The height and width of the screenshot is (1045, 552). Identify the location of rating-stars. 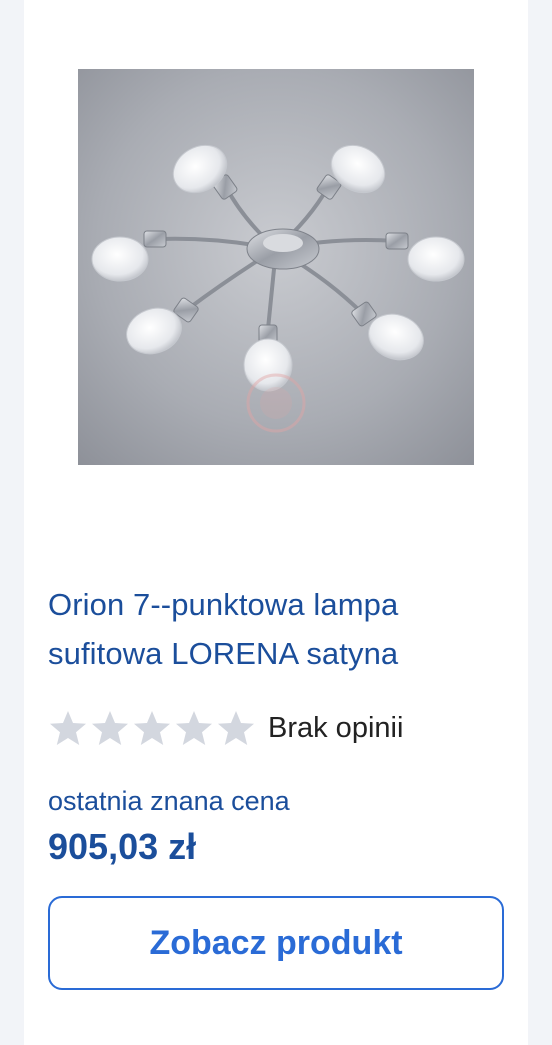
(152, 728).